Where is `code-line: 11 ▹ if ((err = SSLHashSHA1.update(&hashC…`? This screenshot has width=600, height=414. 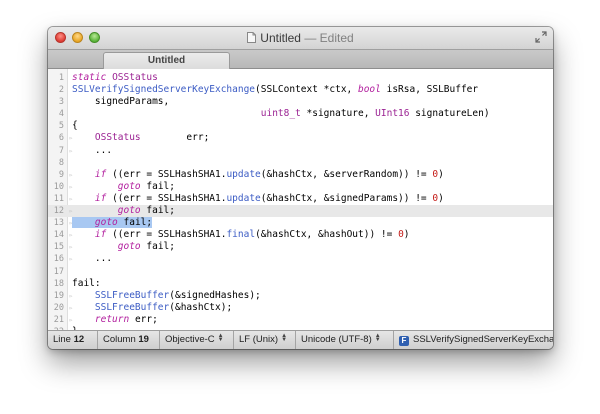
code-line: 11 ▹ if ((err = SSLHashSHA1.update(&hashC… is located at coordinates (300, 199).